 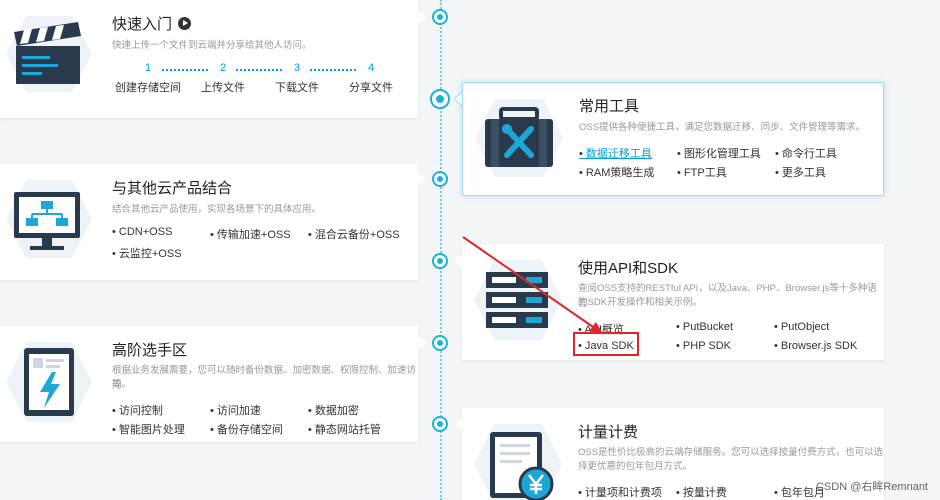 What do you see at coordinates (532, 285) in the screenshot?
I see `annotation-arrow` at bounding box center [532, 285].